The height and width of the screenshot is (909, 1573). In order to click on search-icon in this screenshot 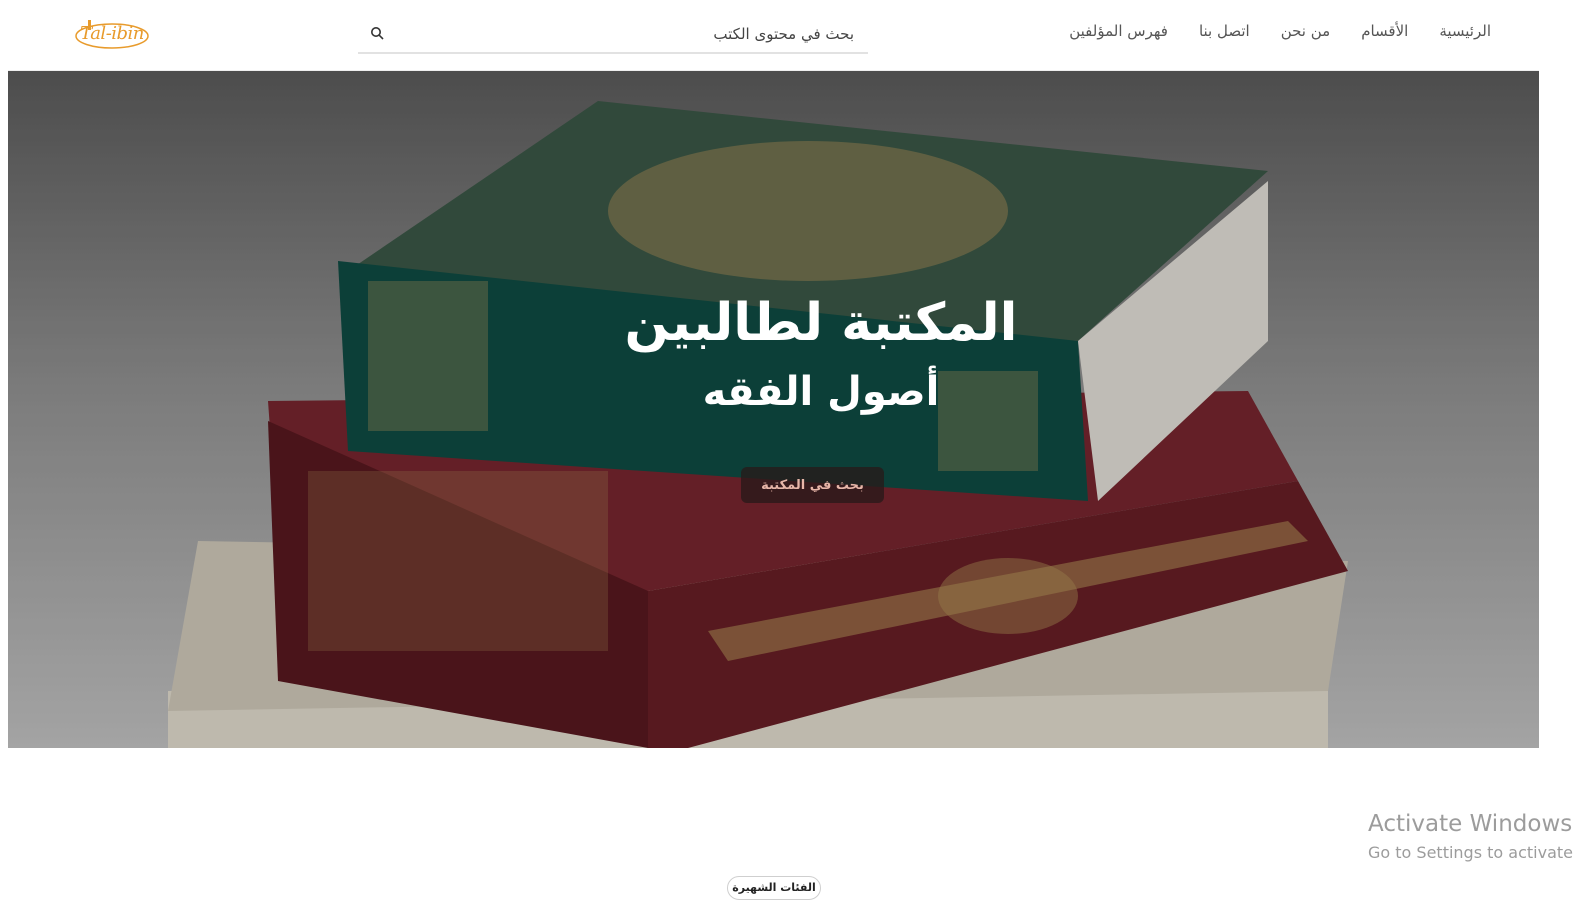, I will do `click(377, 33)`.